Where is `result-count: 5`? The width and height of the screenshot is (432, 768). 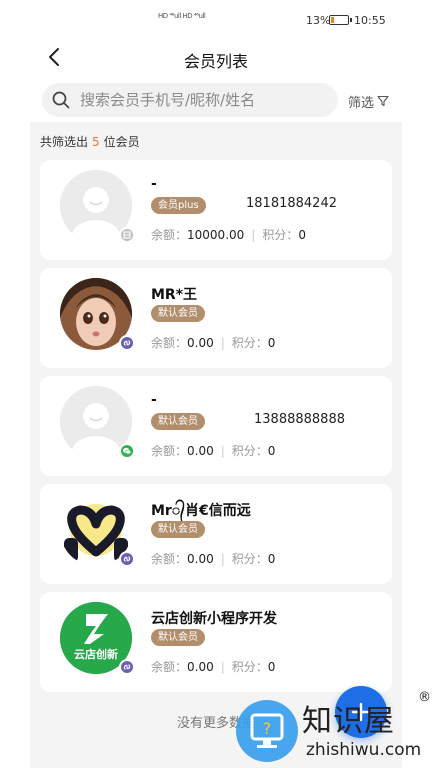 result-count: 5 is located at coordinates (96, 142).